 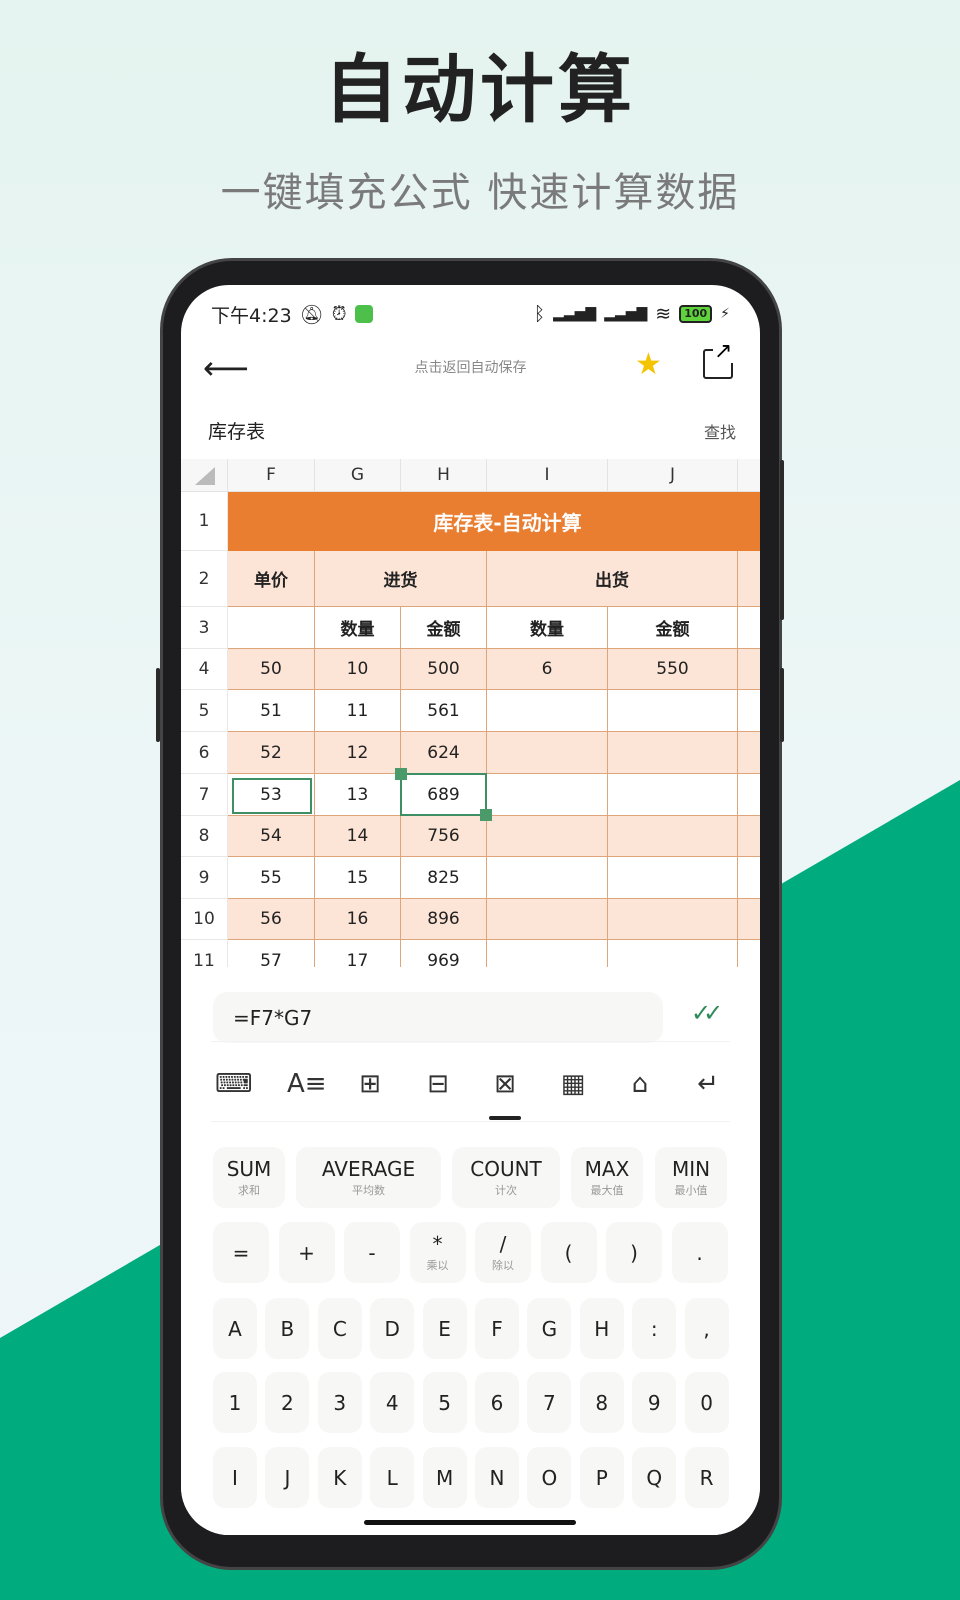 What do you see at coordinates (204, 919) in the screenshot?
I see `row-header: 10` at bounding box center [204, 919].